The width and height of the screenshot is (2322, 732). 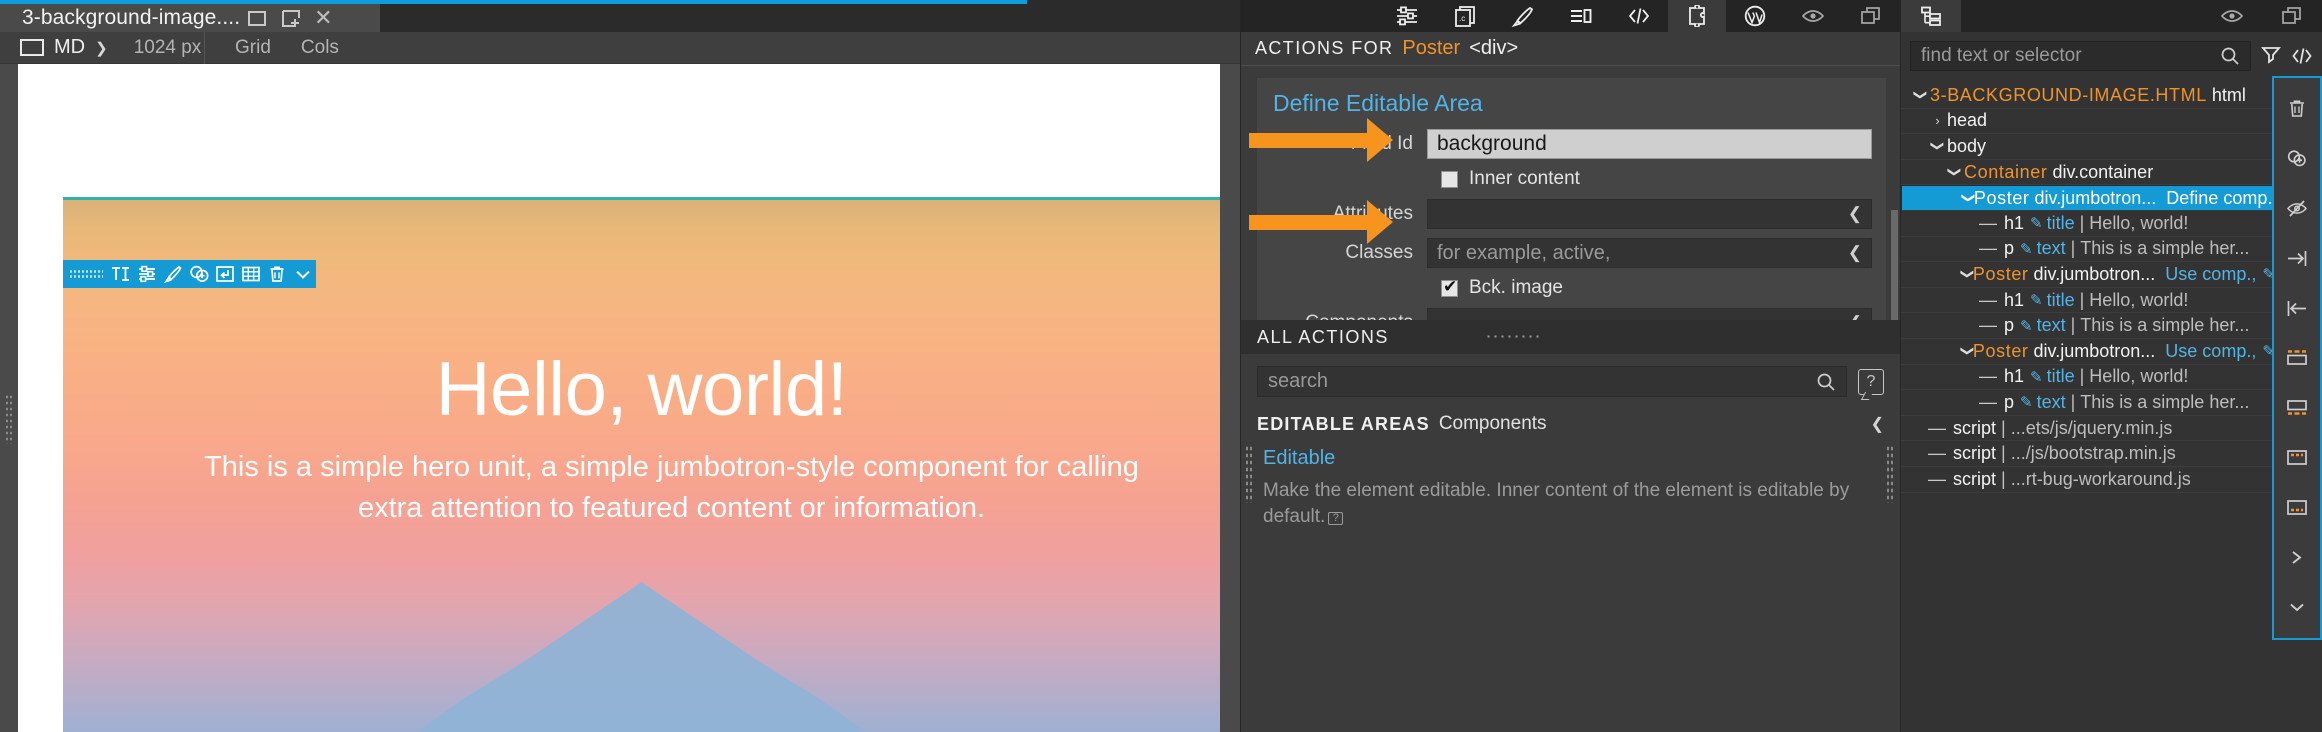 What do you see at coordinates (190, 18) in the screenshot?
I see `document-tab: 3-background-image.... ✕` at bounding box center [190, 18].